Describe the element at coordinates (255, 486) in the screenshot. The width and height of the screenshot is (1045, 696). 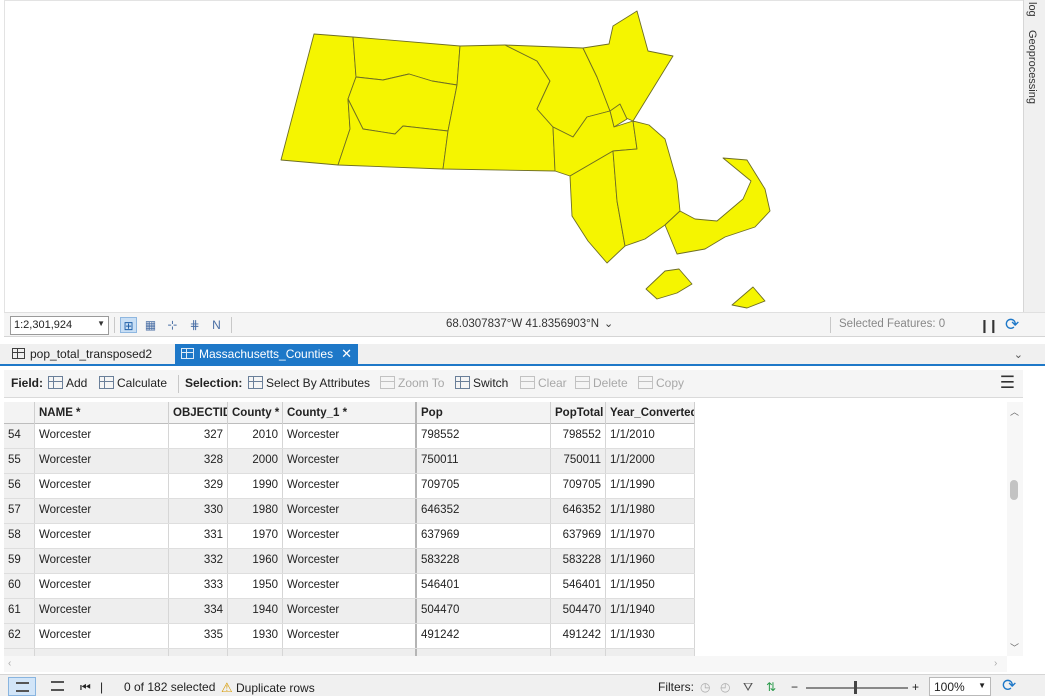
I see `cell-county: 1990` at that location.